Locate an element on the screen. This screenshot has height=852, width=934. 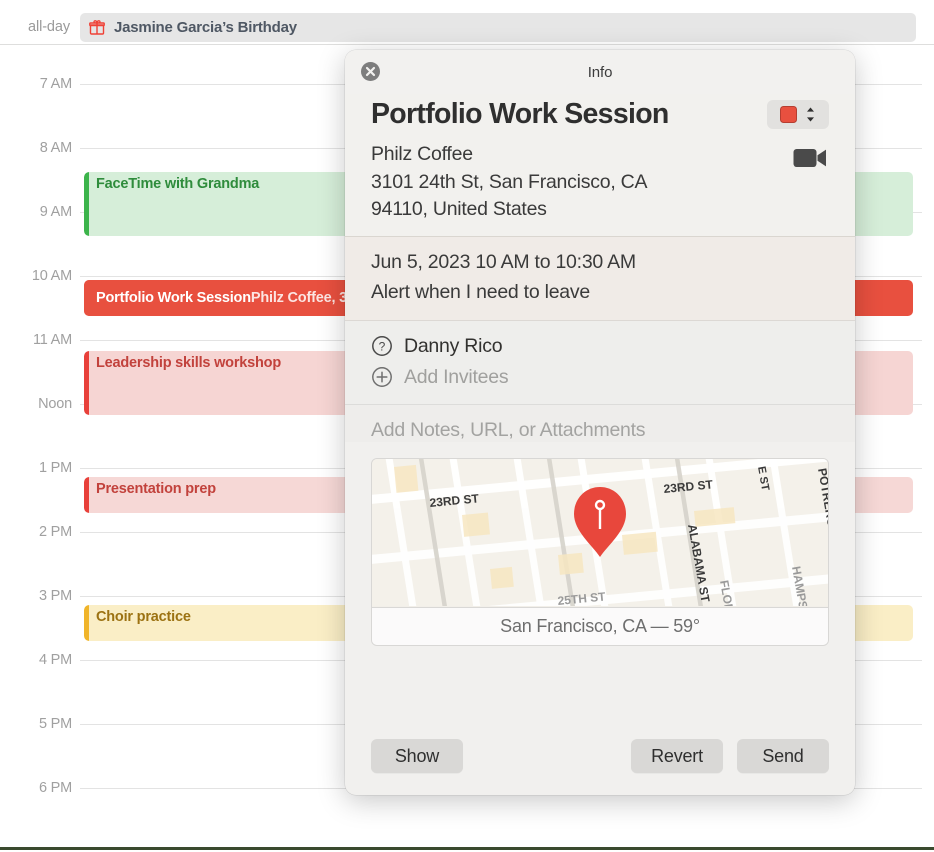
notes-input: Add Notes, URL, or Attachments is located at coordinates (600, 430).